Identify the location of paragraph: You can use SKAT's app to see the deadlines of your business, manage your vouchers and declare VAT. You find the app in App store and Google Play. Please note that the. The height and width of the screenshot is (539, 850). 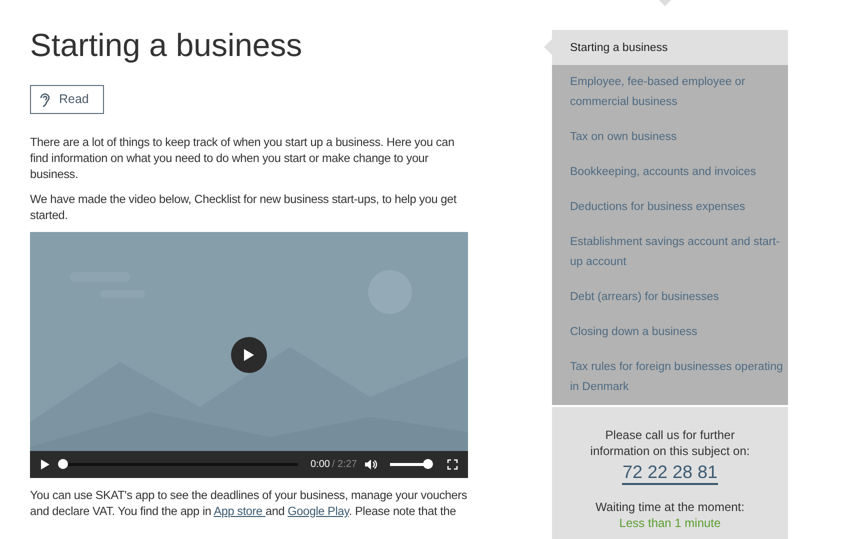
(249, 502).